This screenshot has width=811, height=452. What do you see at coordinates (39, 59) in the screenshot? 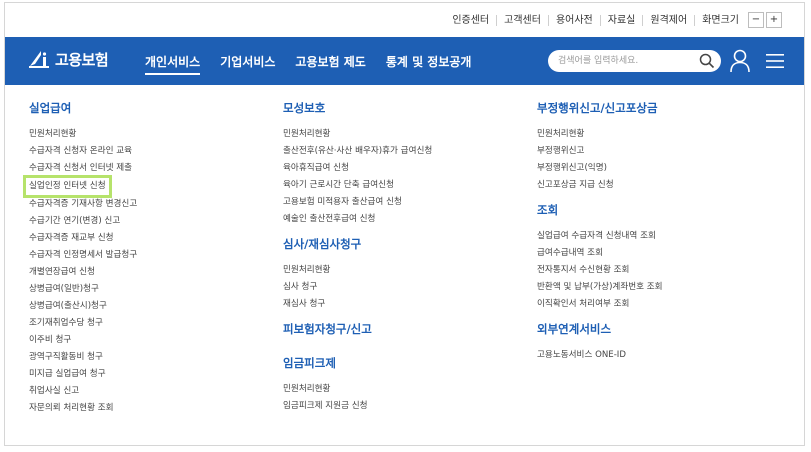
I see `logo-mark-icon` at bounding box center [39, 59].